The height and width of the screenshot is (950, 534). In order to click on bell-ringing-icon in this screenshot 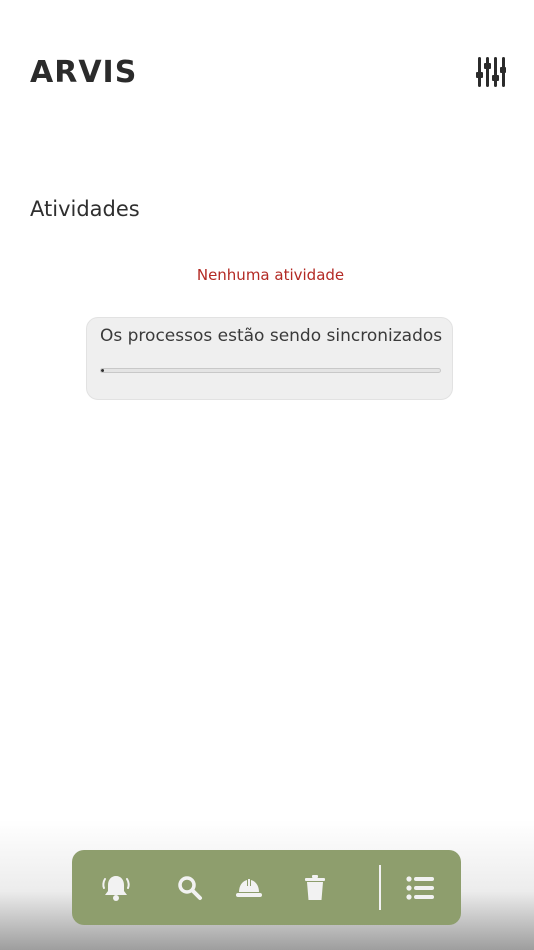, I will do `click(116, 888)`.